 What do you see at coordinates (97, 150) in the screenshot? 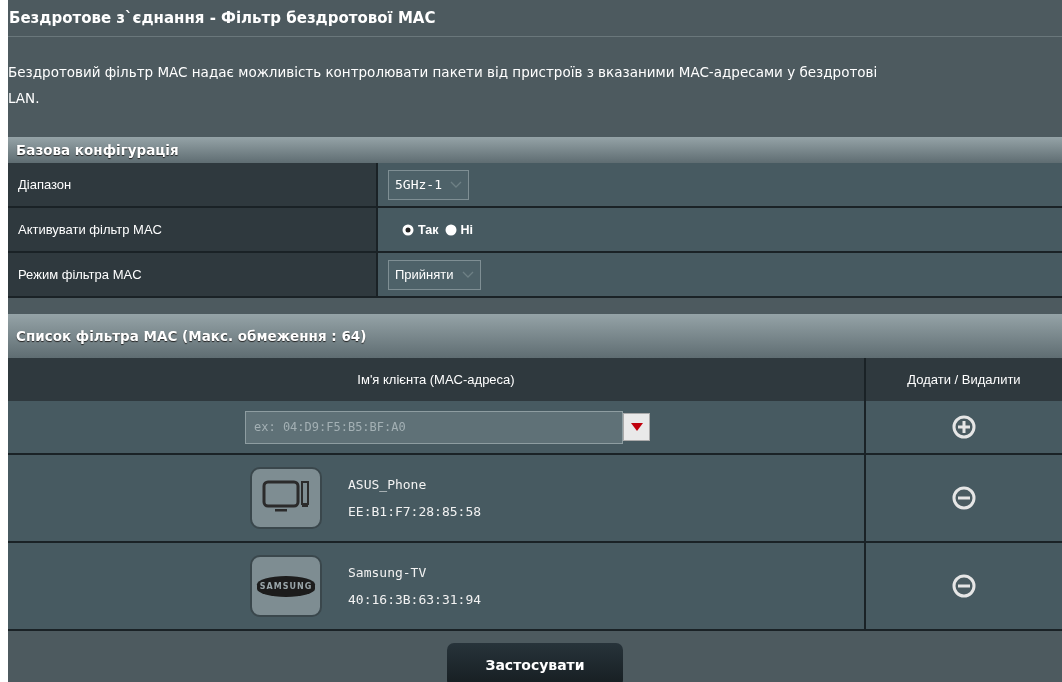
I see `section-title: Базова конфігурація` at bounding box center [97, 150].